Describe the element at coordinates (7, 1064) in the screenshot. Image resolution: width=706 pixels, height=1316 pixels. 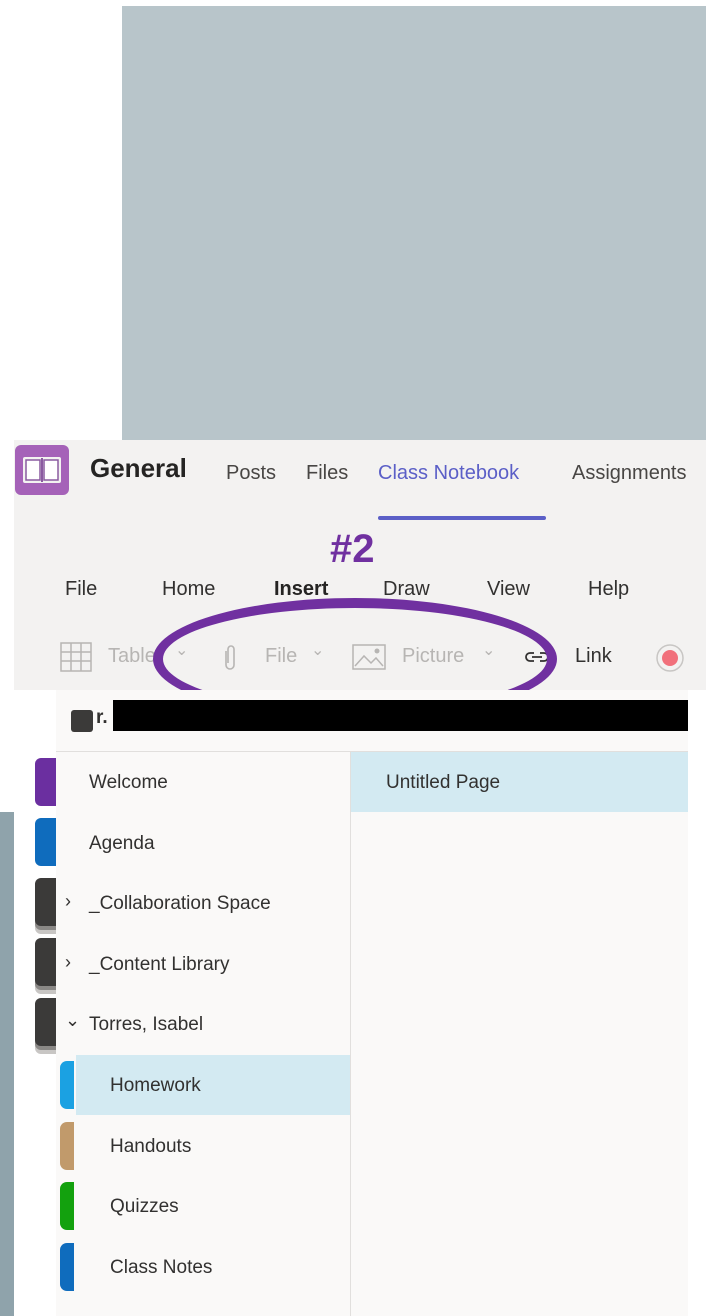
I see `background-edge` at that location.